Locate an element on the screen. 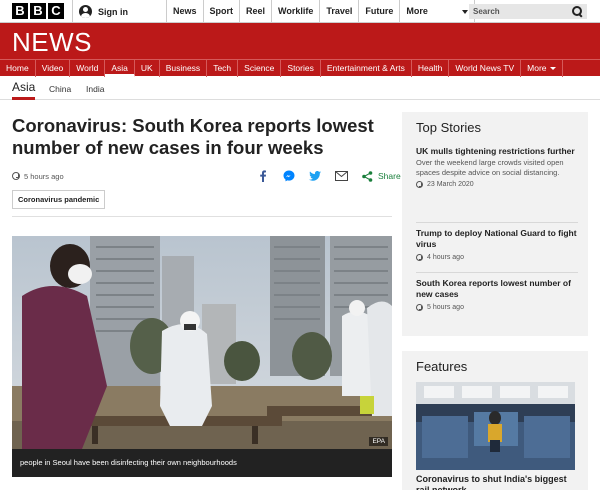 The width and height of the screenshot is (600, 490). top-nav-worklife: Worklife is located at coordinates (295, 11).